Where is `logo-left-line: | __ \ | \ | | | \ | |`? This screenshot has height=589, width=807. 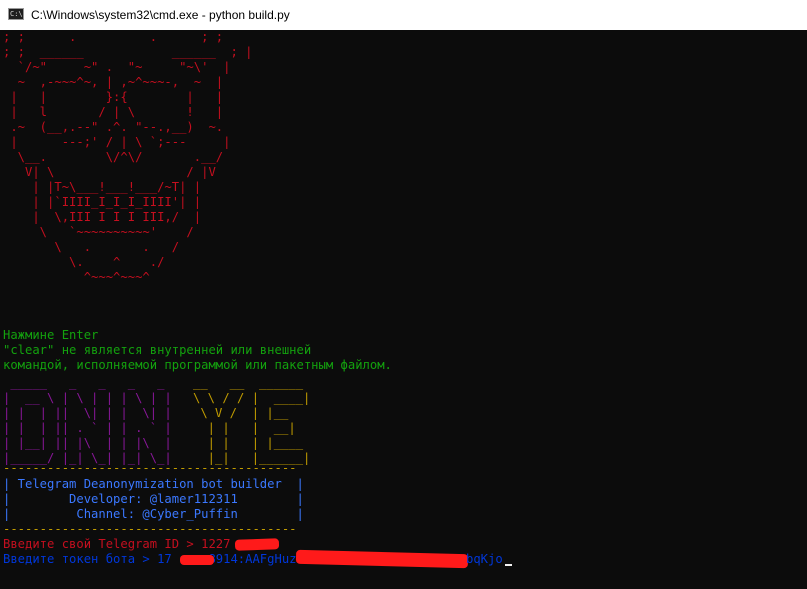 logo-left-line: | __ \ | \ | | | \ | | is located at coordinates (87, 398).